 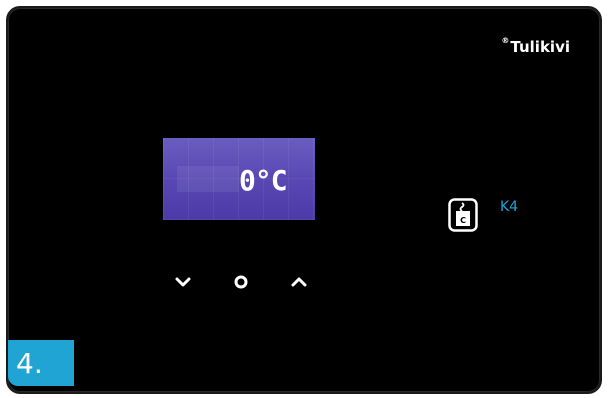 I want to click on up-button, so click(x=299, y=282).